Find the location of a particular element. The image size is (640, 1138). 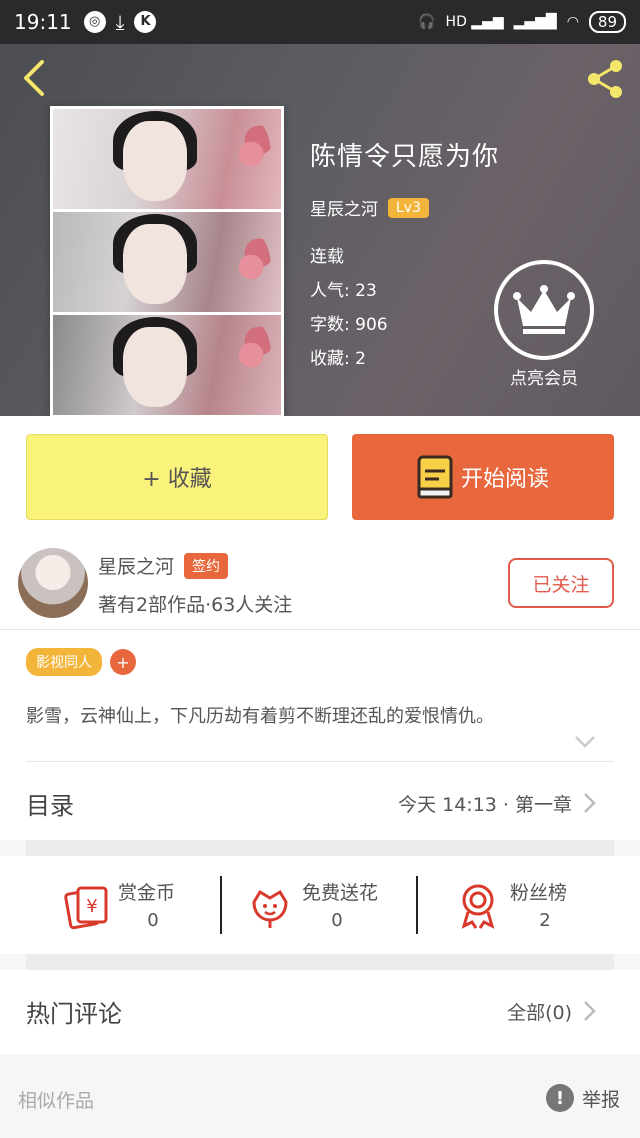

catalog-label: 目录 is located at coordinates (50, 806).